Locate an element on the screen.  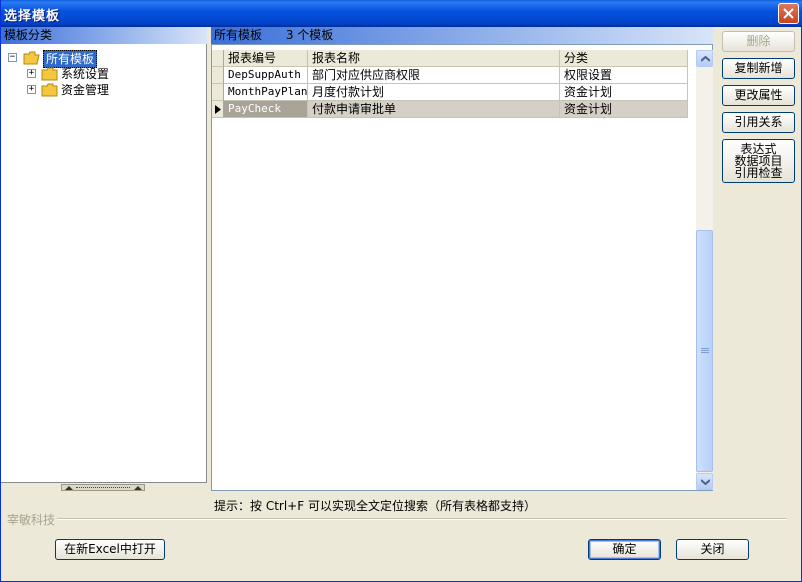
separator is located at coordinates (422, 519).